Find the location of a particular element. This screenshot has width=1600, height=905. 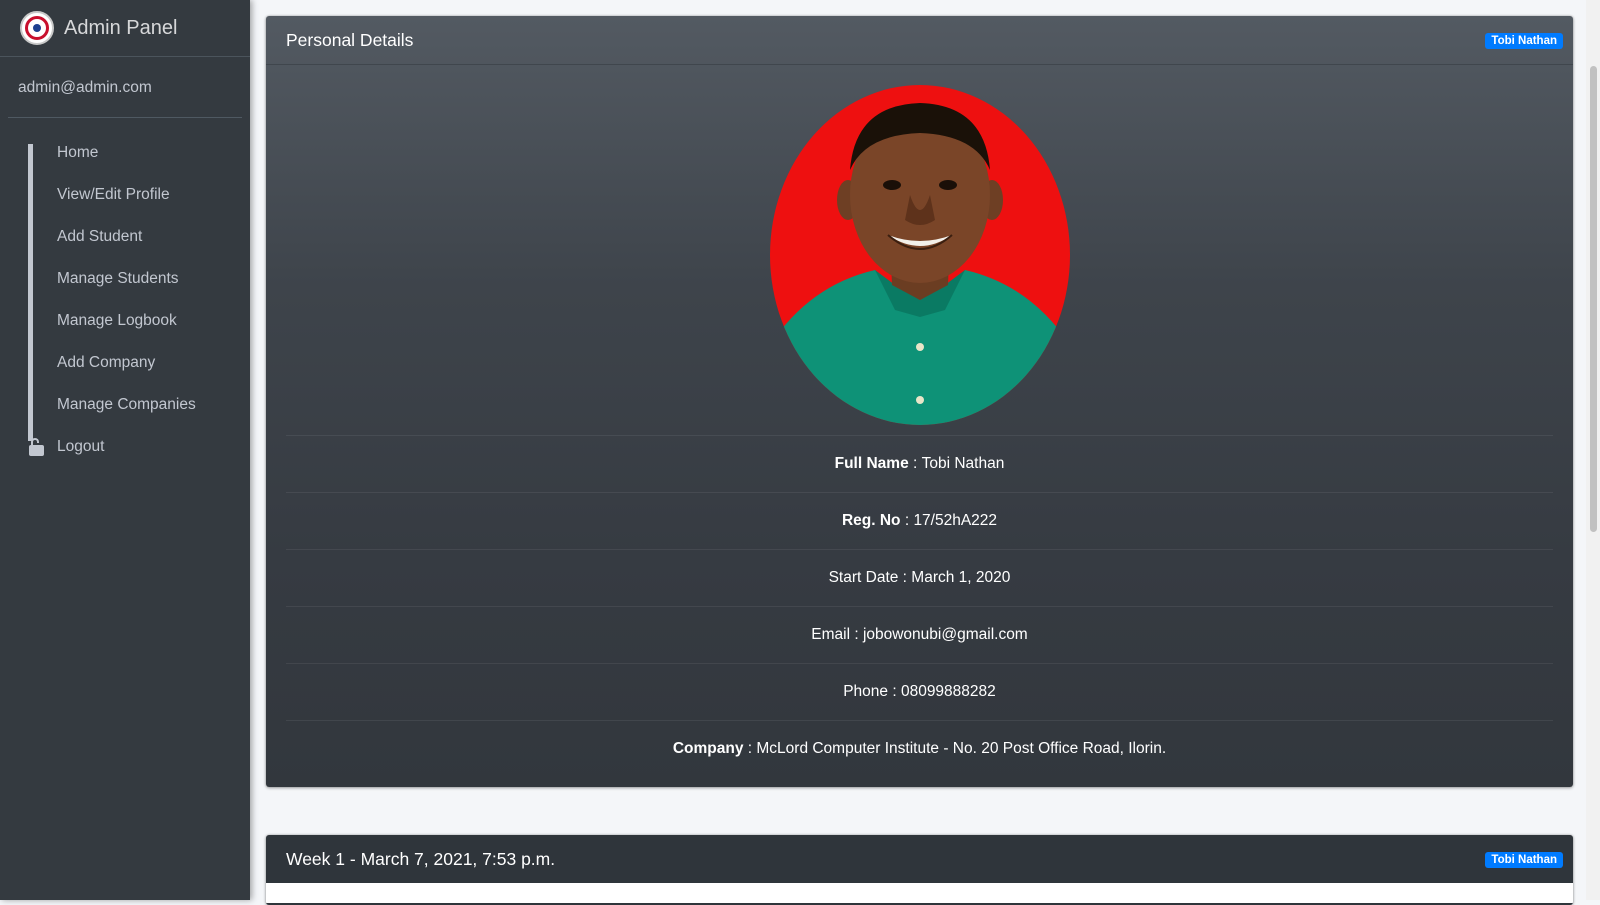

sidebar-item-home: Home is located at coordinates (125, 160).